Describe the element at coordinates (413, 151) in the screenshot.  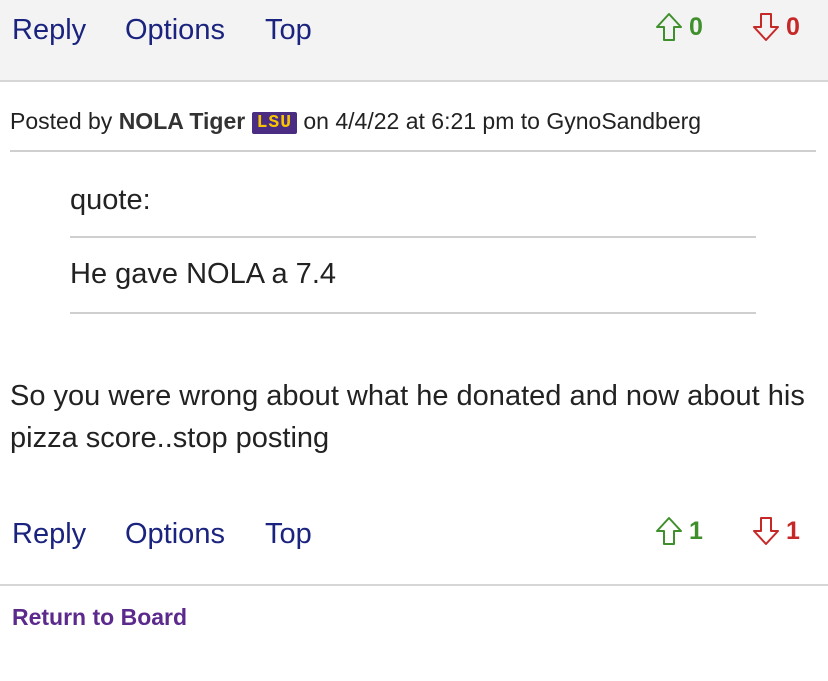
I see `meta-divider` at that location.